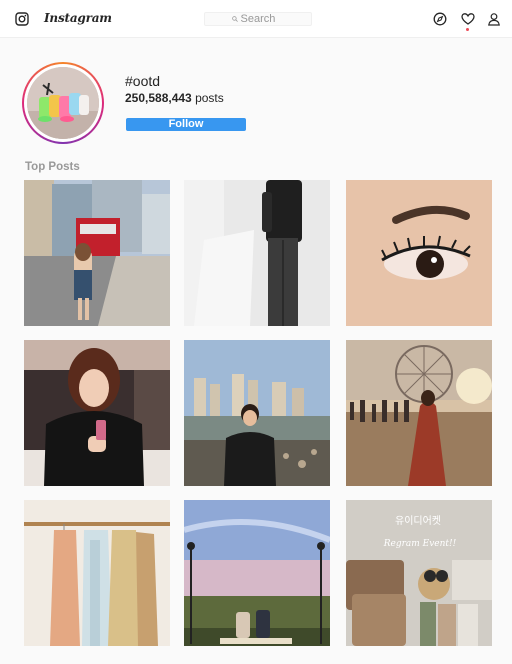  I want to click on post-tile-leather-jacket, so click(257, 253).